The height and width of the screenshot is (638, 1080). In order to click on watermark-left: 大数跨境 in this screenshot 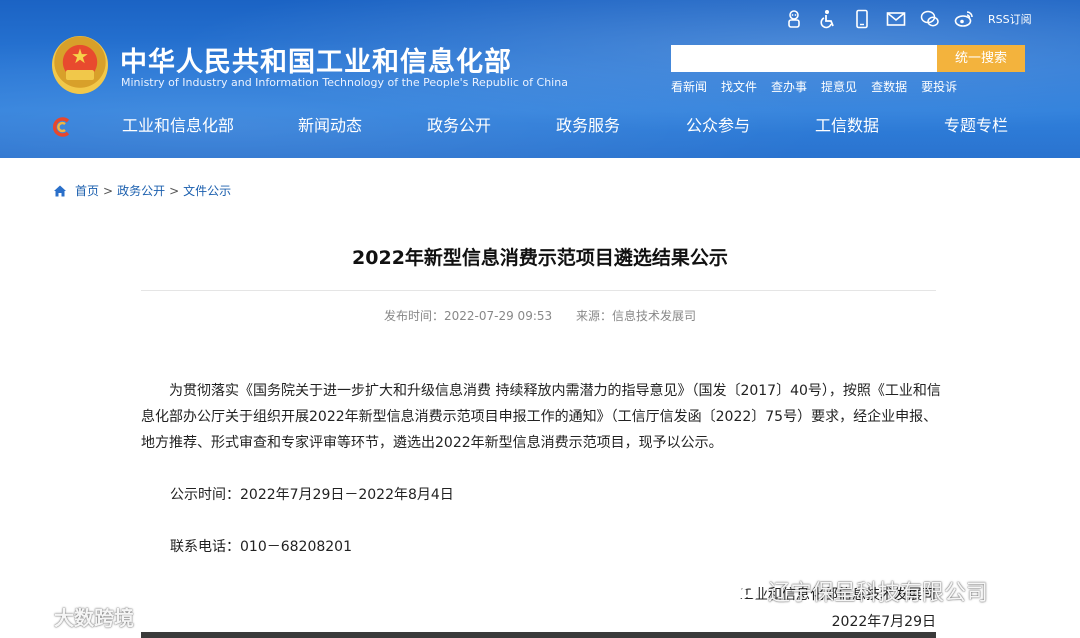, I will do `click(71, 616)`.